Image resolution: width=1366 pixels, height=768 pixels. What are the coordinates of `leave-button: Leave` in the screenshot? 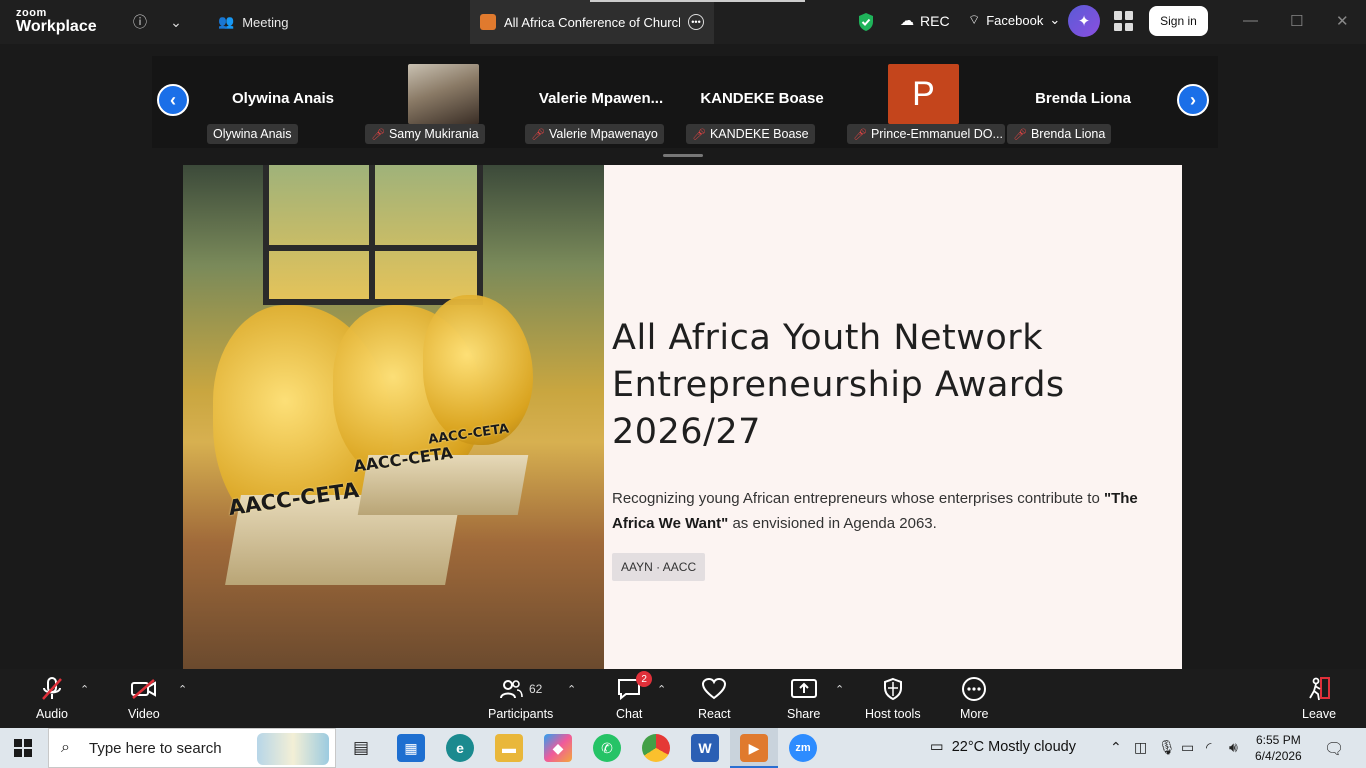 It's located at (1319, 698).